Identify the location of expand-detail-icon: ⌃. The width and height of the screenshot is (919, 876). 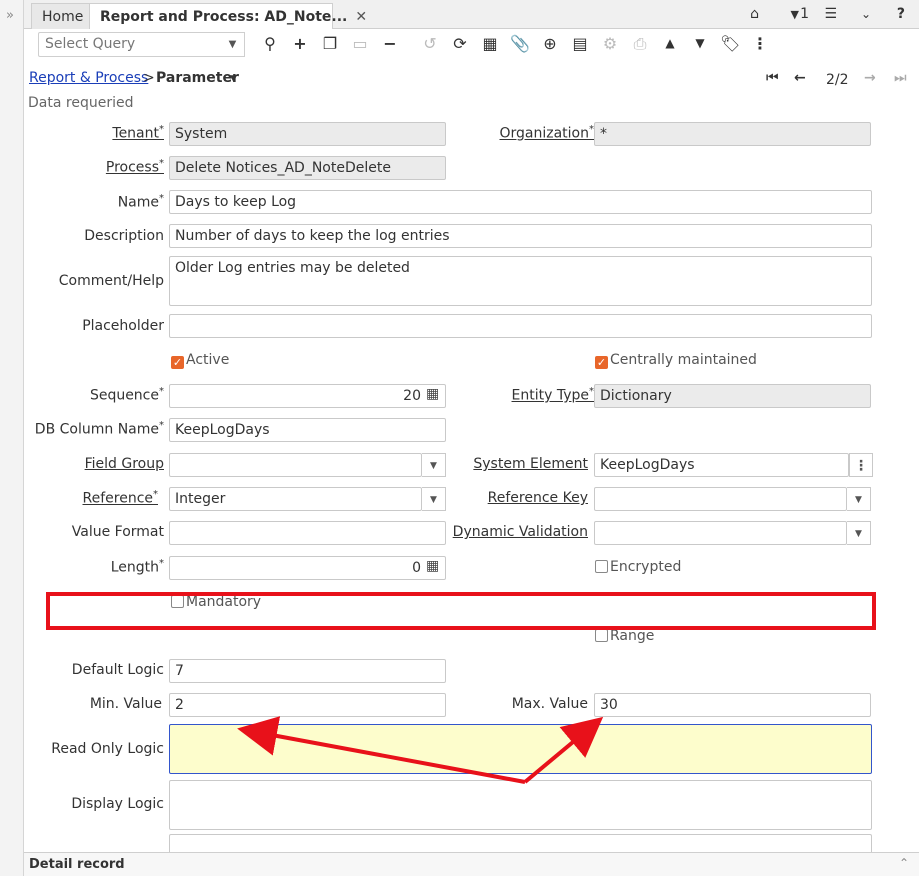
(904, 863).